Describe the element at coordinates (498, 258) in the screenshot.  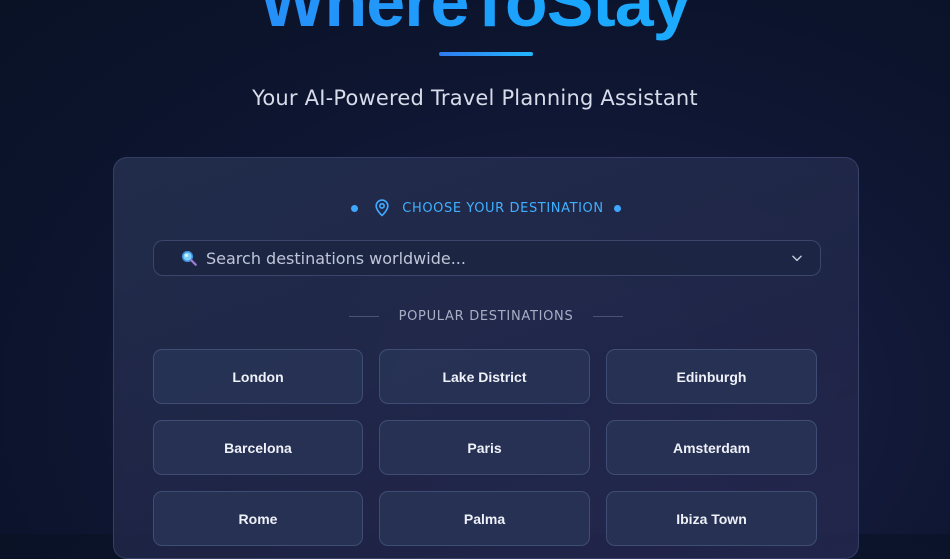
I see `search-input` at that location.